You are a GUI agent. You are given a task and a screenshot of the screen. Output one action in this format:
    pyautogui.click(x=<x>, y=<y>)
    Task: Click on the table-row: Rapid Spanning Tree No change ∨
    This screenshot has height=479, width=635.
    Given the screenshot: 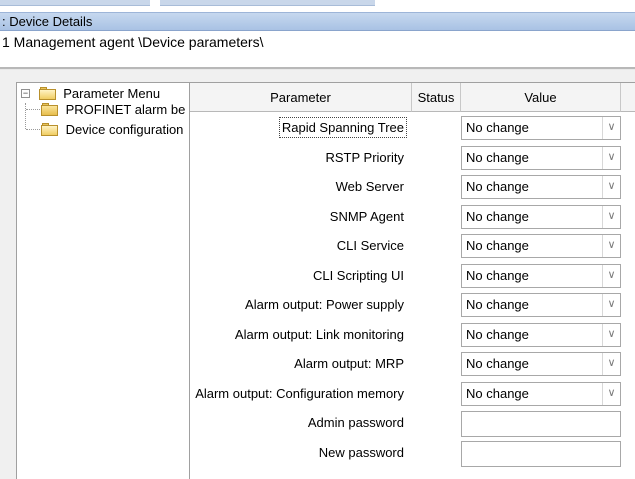 What is the action you would take?
    pyautogui.click(x=412, y=128)
    